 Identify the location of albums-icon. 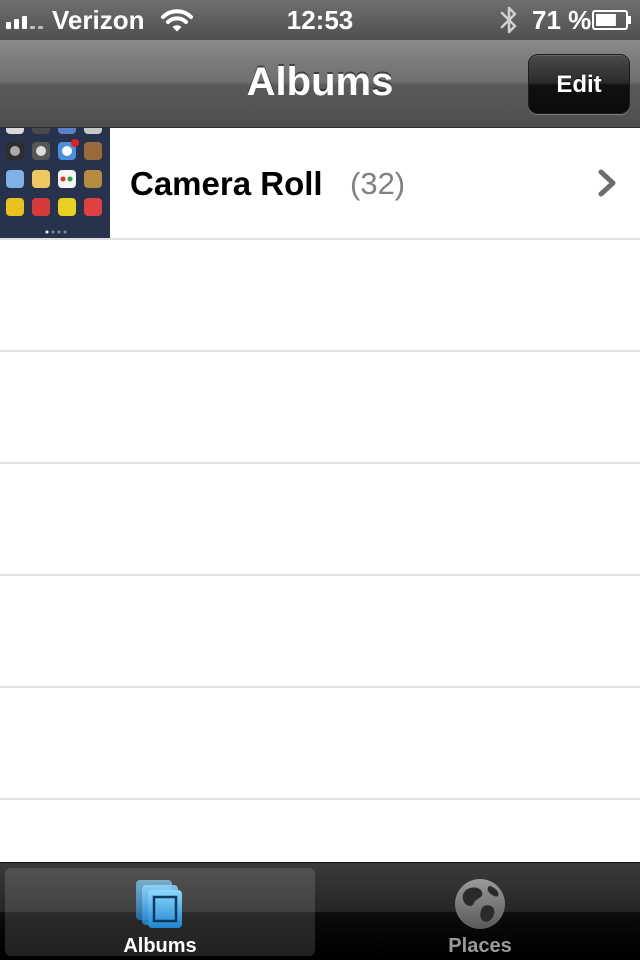
(159, 904).